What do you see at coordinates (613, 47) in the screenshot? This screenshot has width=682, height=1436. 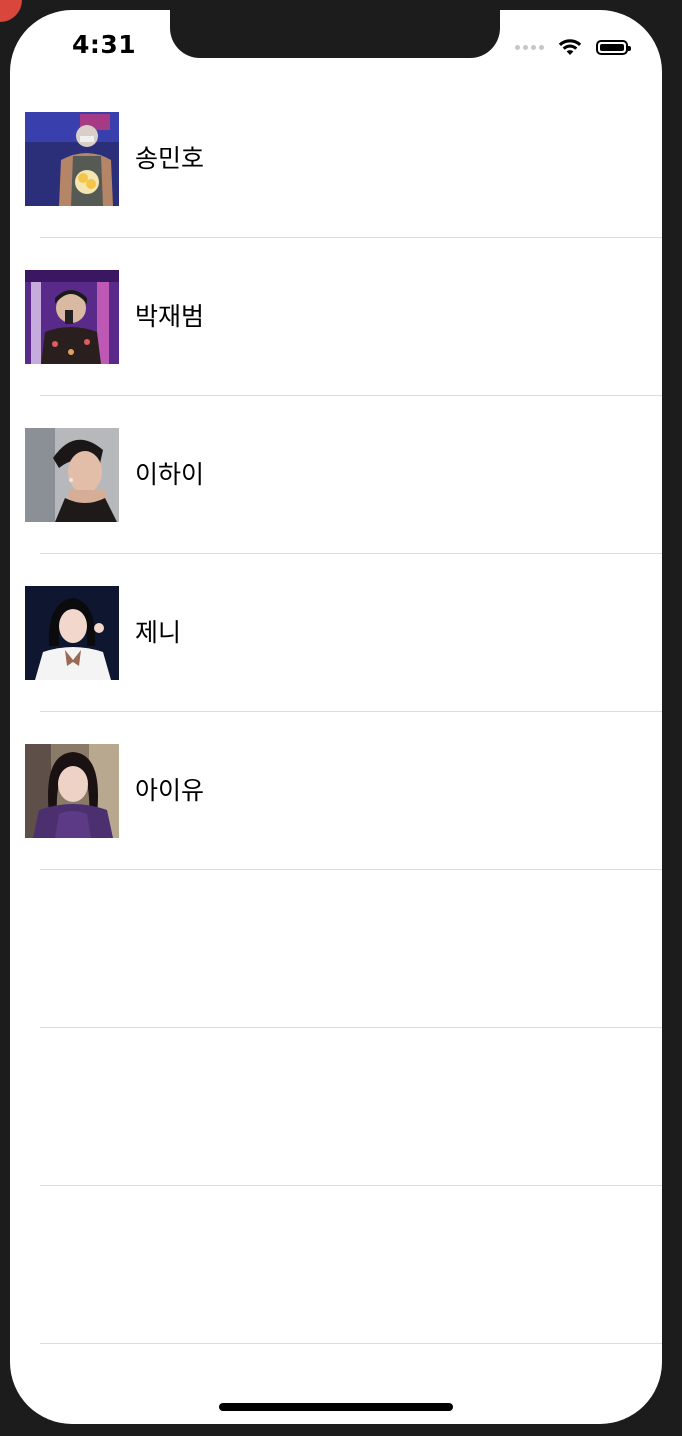 I see `battery-icon` at bounding box center [613, 47].